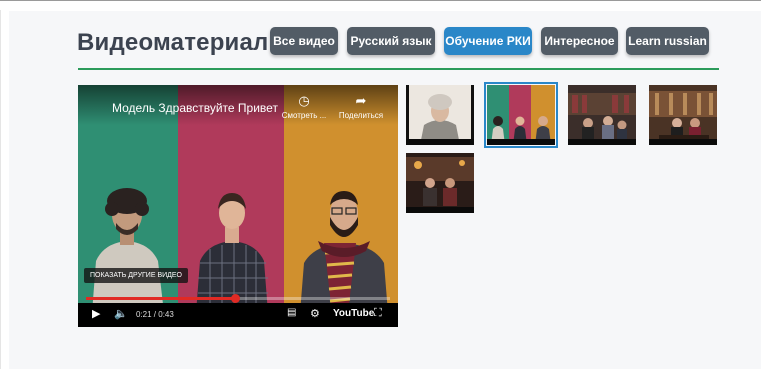  What do you see at coordinates (0, 189) in the screenshot?
I see `panel-left-edge` at bounding box center [0, 189].